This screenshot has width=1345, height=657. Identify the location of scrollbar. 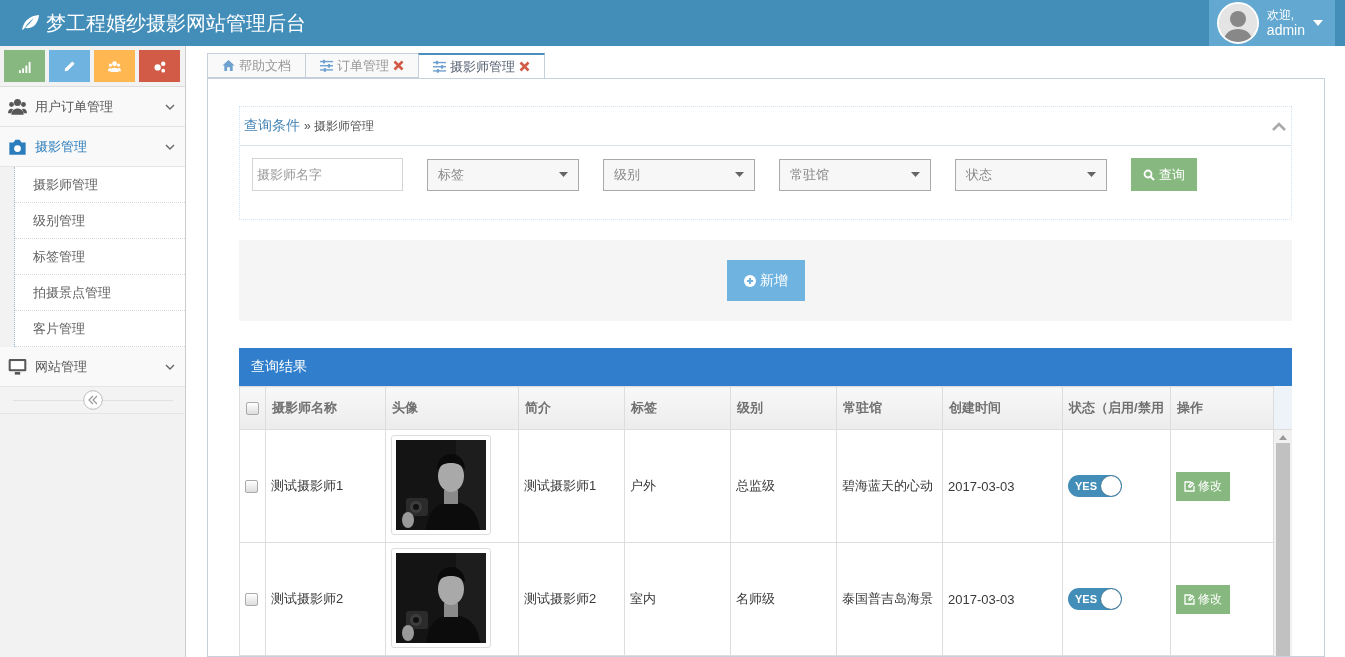
(1283, 543).